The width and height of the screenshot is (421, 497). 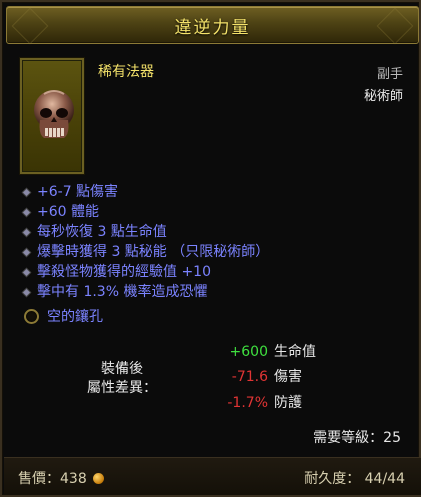 I want to click on comparison-value: -1.7%, so click(x=247, y=403).